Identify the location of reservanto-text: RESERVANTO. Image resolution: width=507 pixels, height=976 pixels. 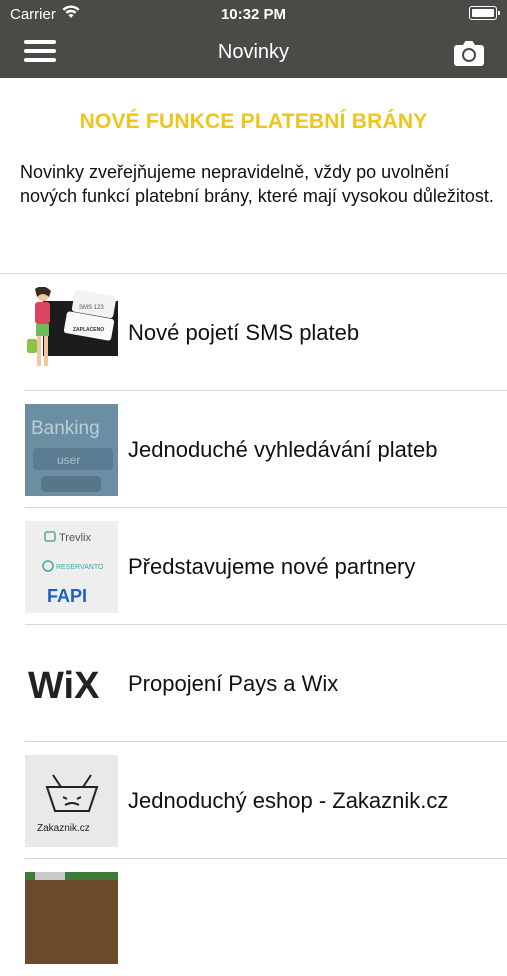
(80, 567).